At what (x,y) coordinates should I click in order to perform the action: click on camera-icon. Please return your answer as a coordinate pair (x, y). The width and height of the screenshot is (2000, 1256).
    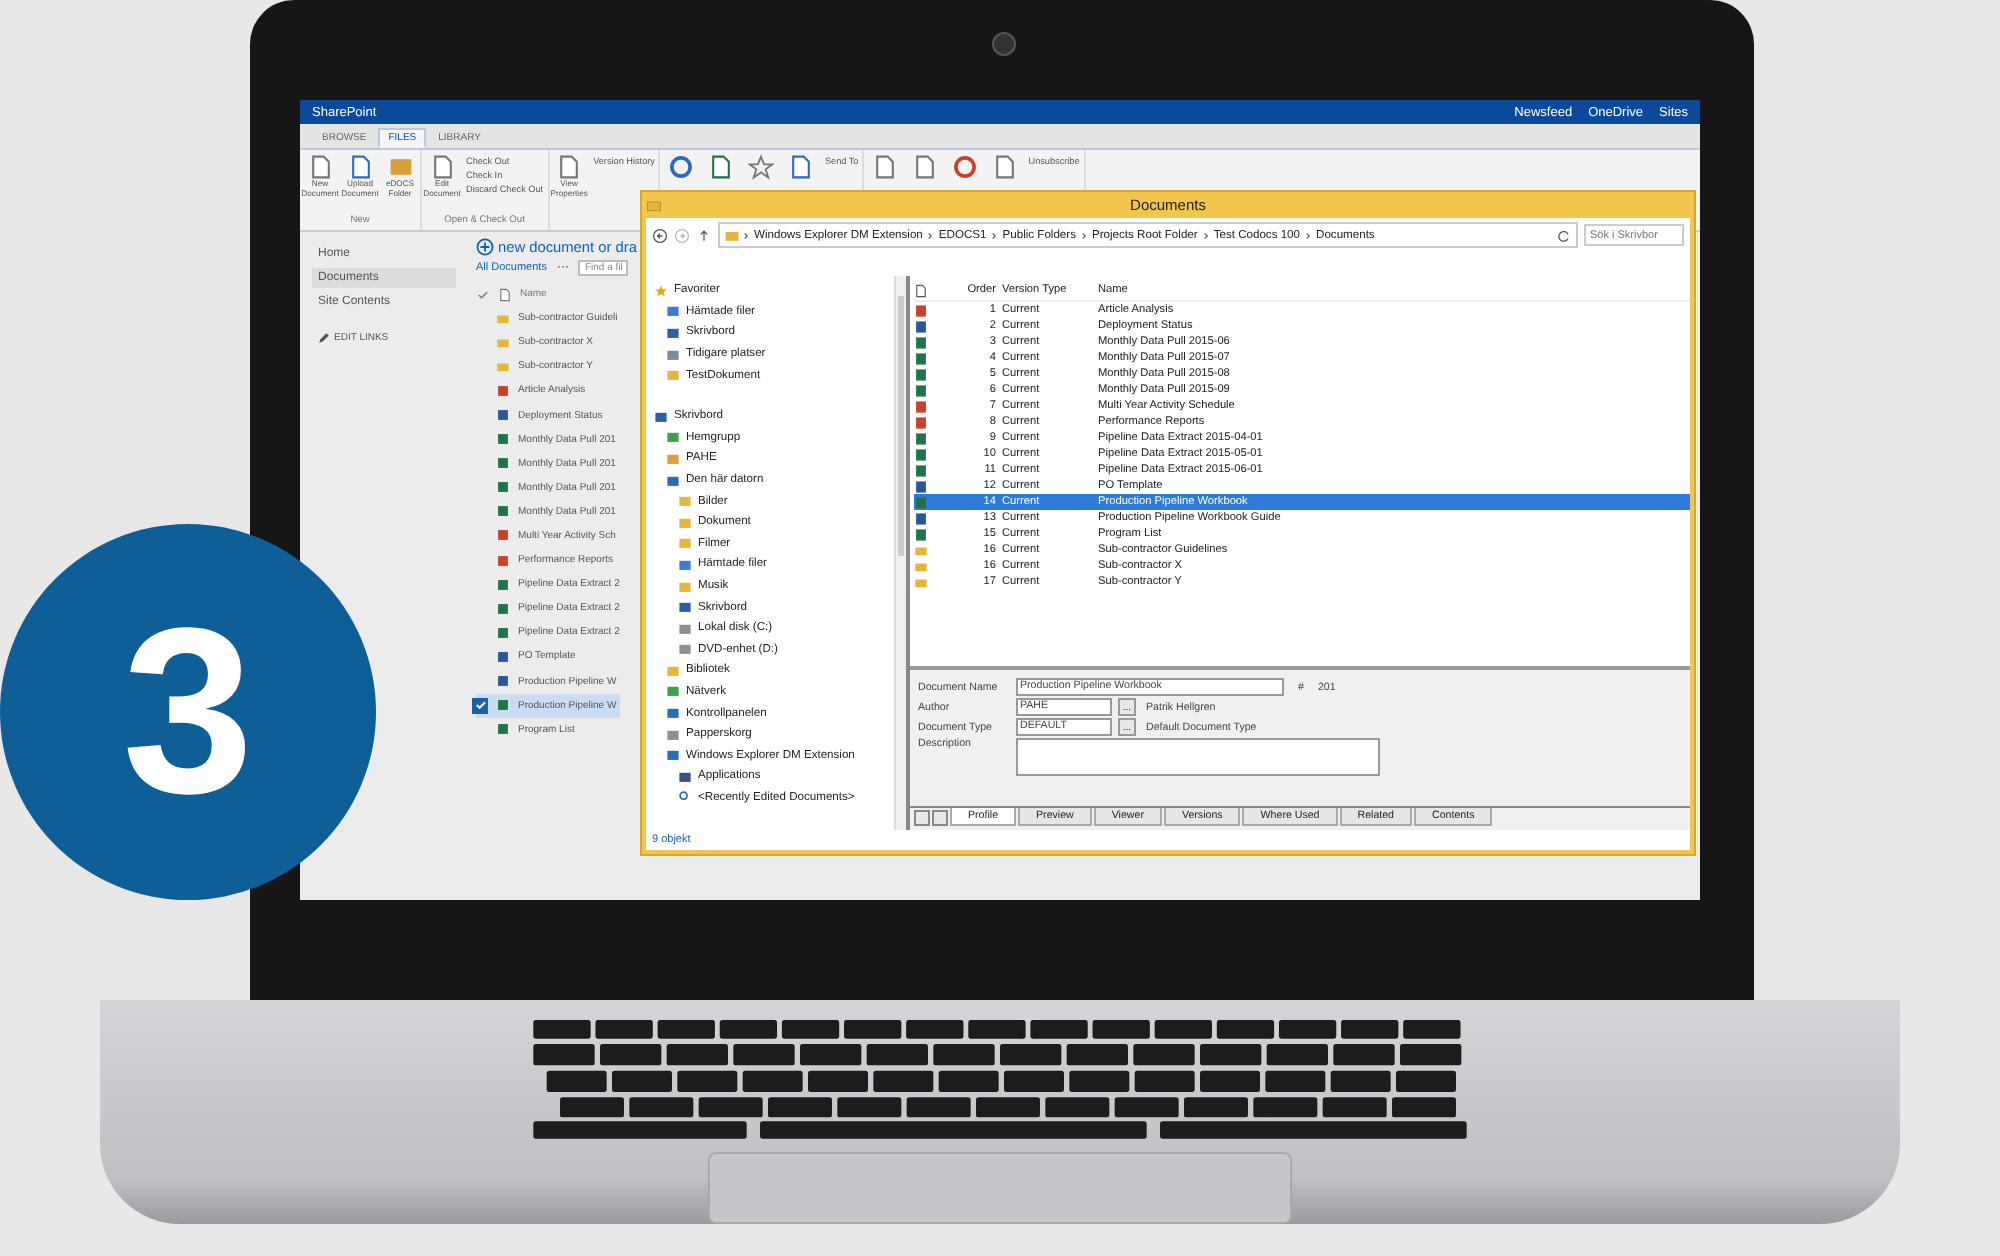
    Looking at the image, I should click on (1004, 44).